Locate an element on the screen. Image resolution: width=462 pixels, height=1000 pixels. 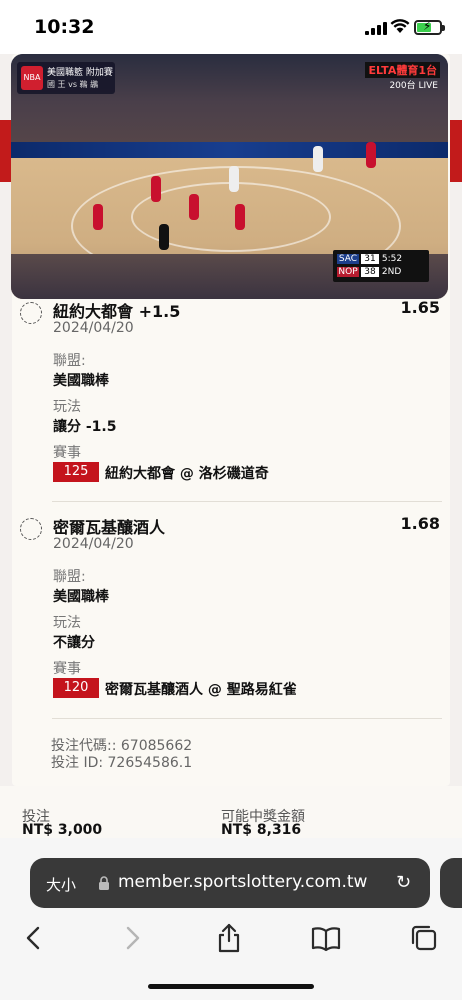
status-time: 10:32 is located at coordinates (64, 27).